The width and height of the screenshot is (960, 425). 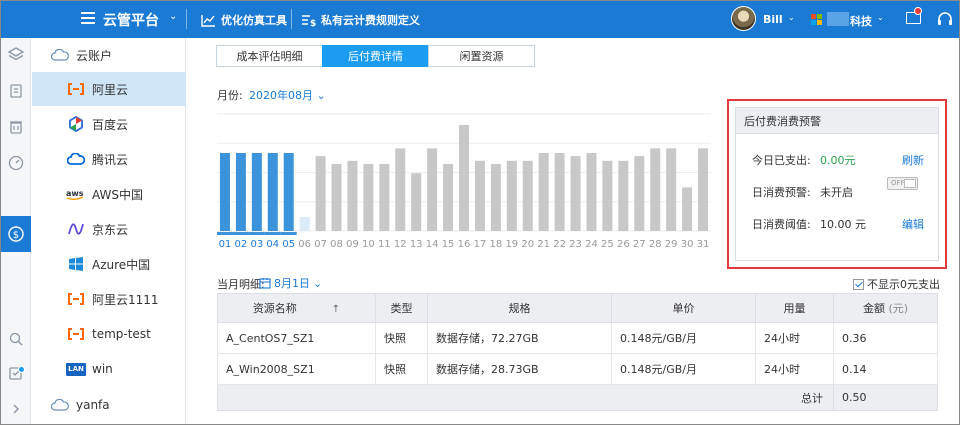 What do you see at coordinates (109, 334) in the screenshot?
I see `sidebar-item-temp-test: temp-test` at bounding box center [109, 334].